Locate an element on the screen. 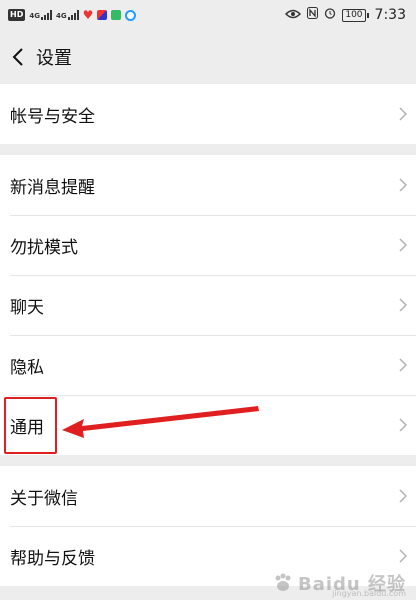  nfc-icon is located at coordinates (313, 15).